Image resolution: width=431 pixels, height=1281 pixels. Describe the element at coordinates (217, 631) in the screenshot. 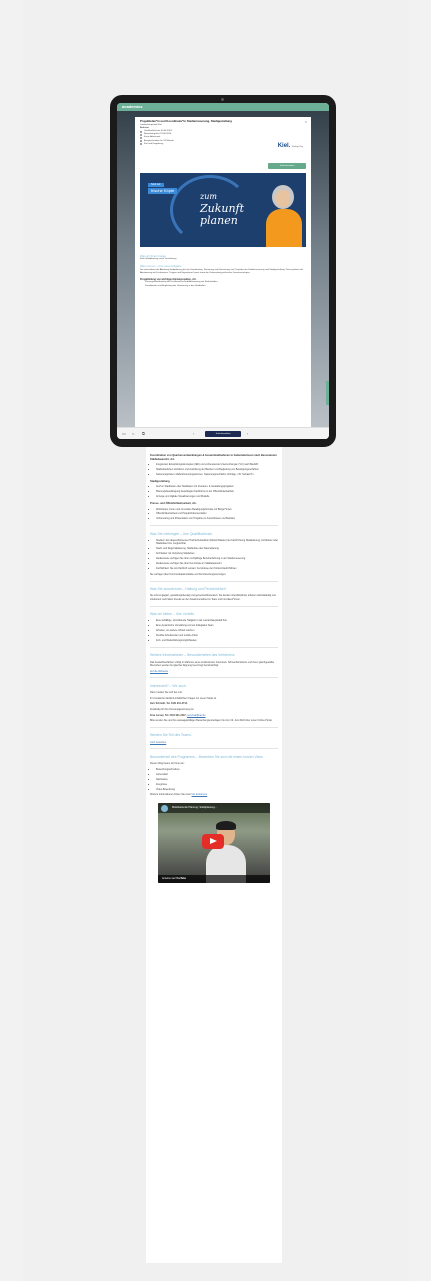

I see `list-item: Arbeiten, wo andere Urlaub machen` at that location.